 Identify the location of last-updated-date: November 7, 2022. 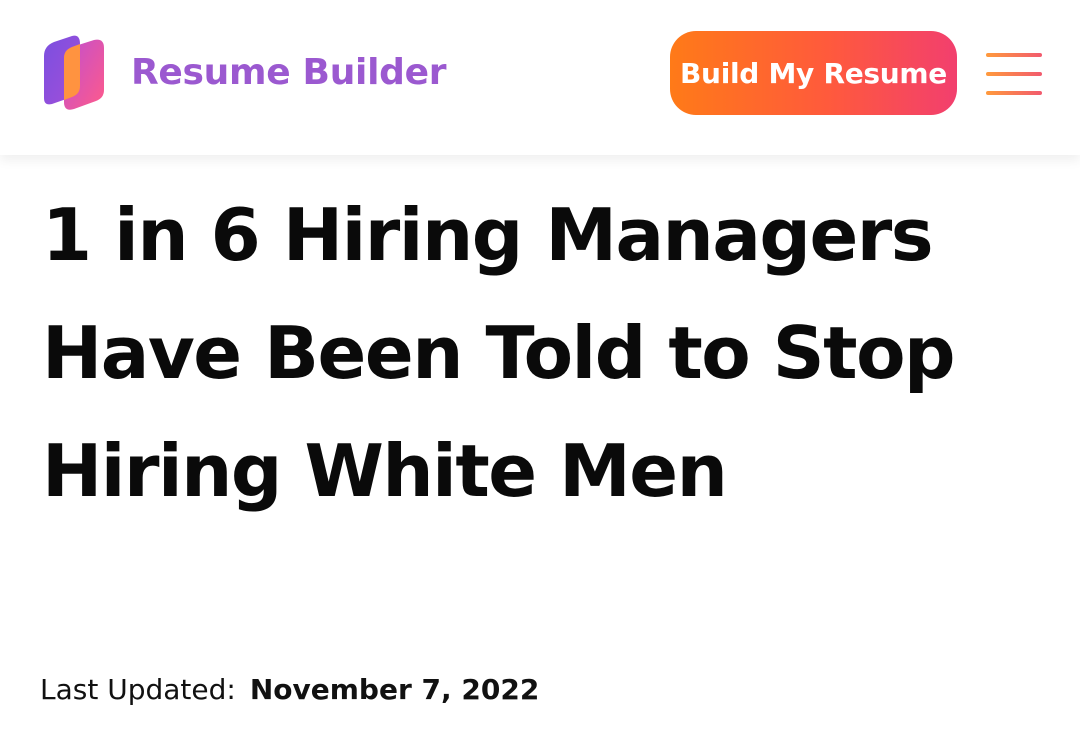
(394, 689).